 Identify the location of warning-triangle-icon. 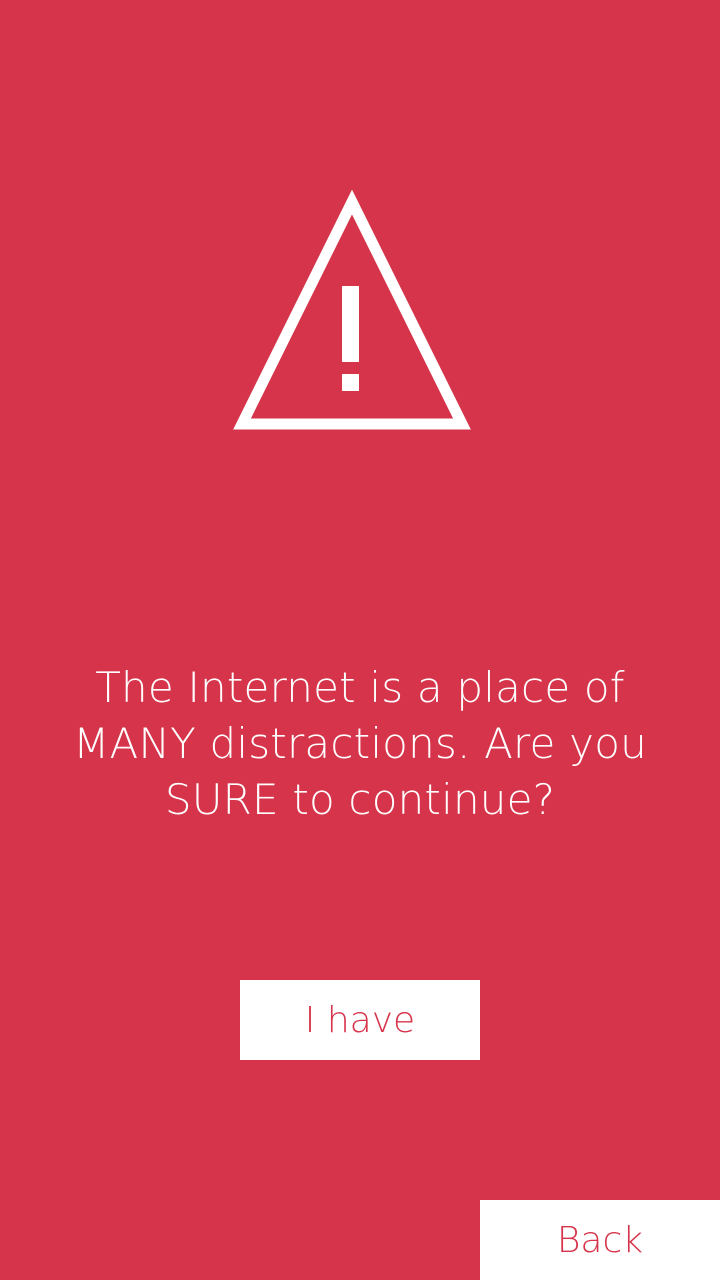
(352, 312).